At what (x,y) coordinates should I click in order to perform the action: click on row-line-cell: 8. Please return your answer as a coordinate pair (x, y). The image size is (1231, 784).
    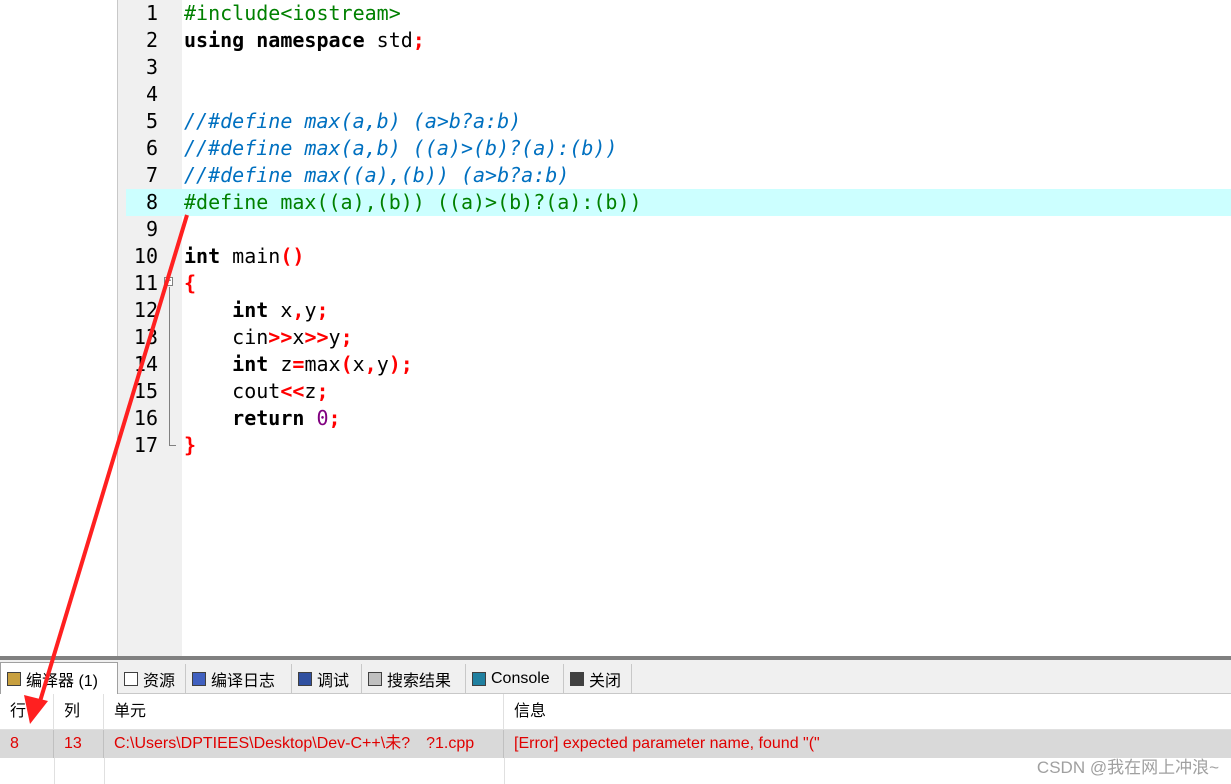
    Looking at the image, I should click on (27, 744).